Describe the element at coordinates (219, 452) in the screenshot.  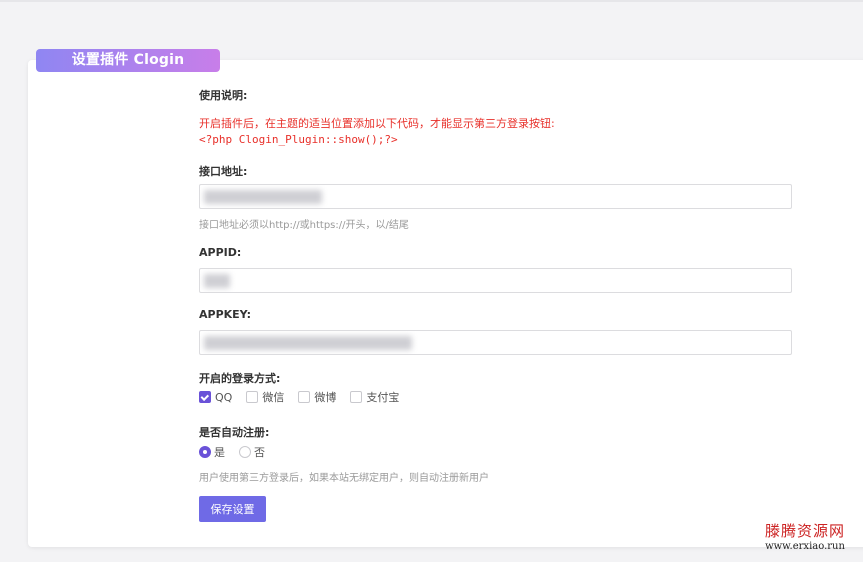
I see `radio-label: 是` at that location.